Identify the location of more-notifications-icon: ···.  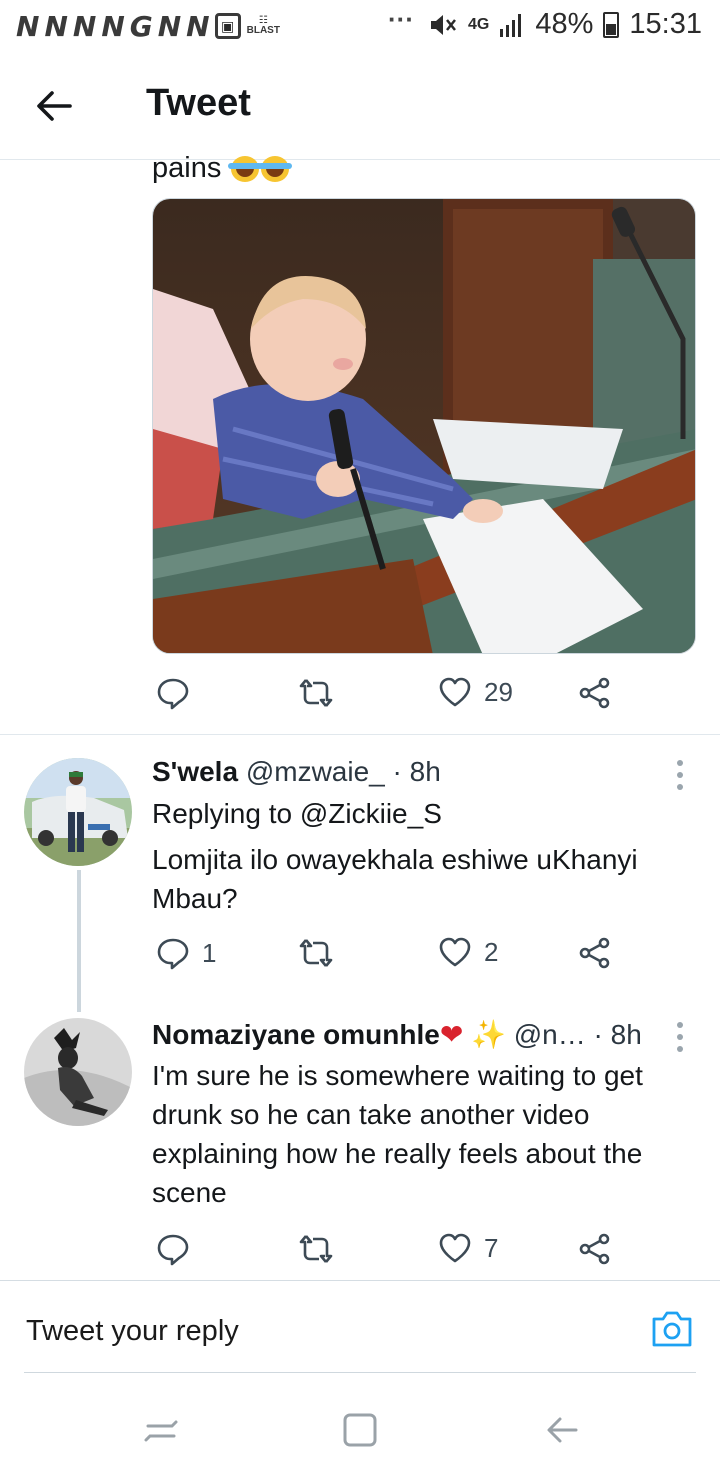
(401, 19).